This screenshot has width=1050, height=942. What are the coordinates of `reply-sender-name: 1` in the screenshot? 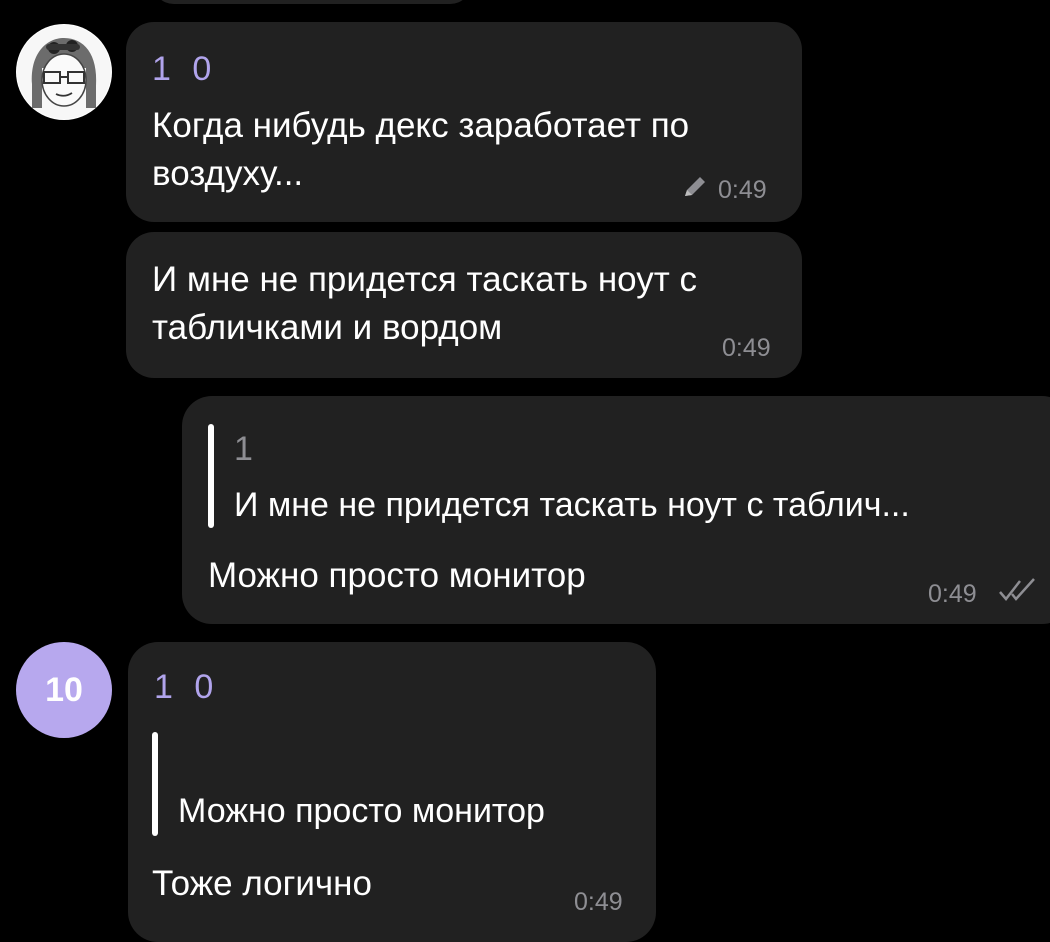 It's located at (243, 449).